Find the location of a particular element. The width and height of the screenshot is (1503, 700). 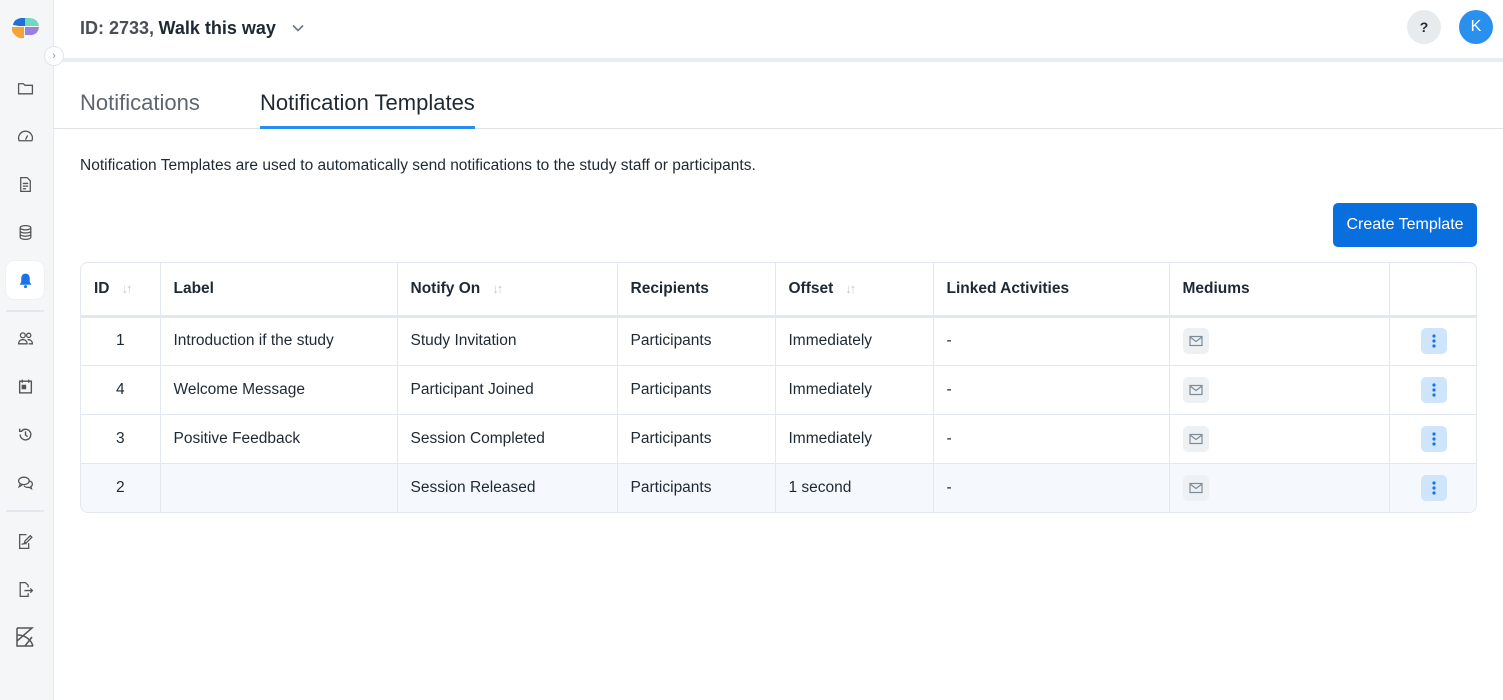

column-header-id: ID ↓↑ is located at coordinates (121, 290).